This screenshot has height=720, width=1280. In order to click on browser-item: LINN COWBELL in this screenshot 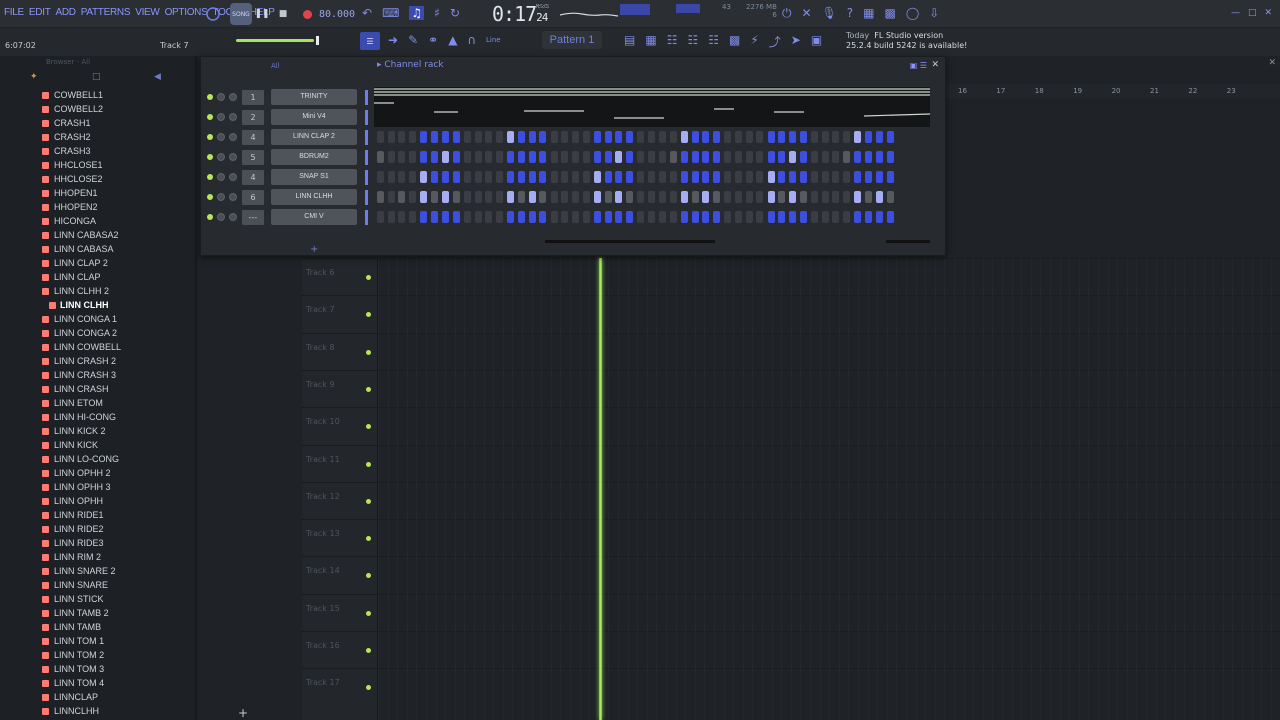, I will do `click(98, 347)`.